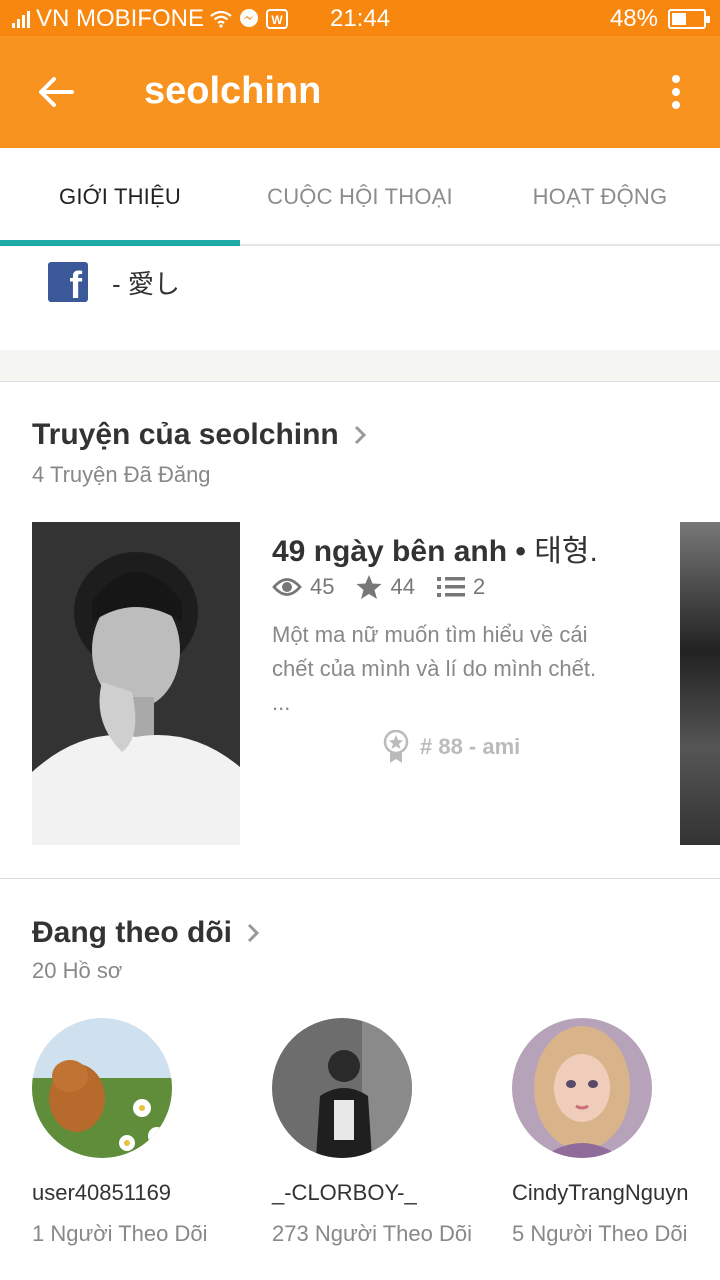  I want to click on views-stat: 45, so click(303, 587).